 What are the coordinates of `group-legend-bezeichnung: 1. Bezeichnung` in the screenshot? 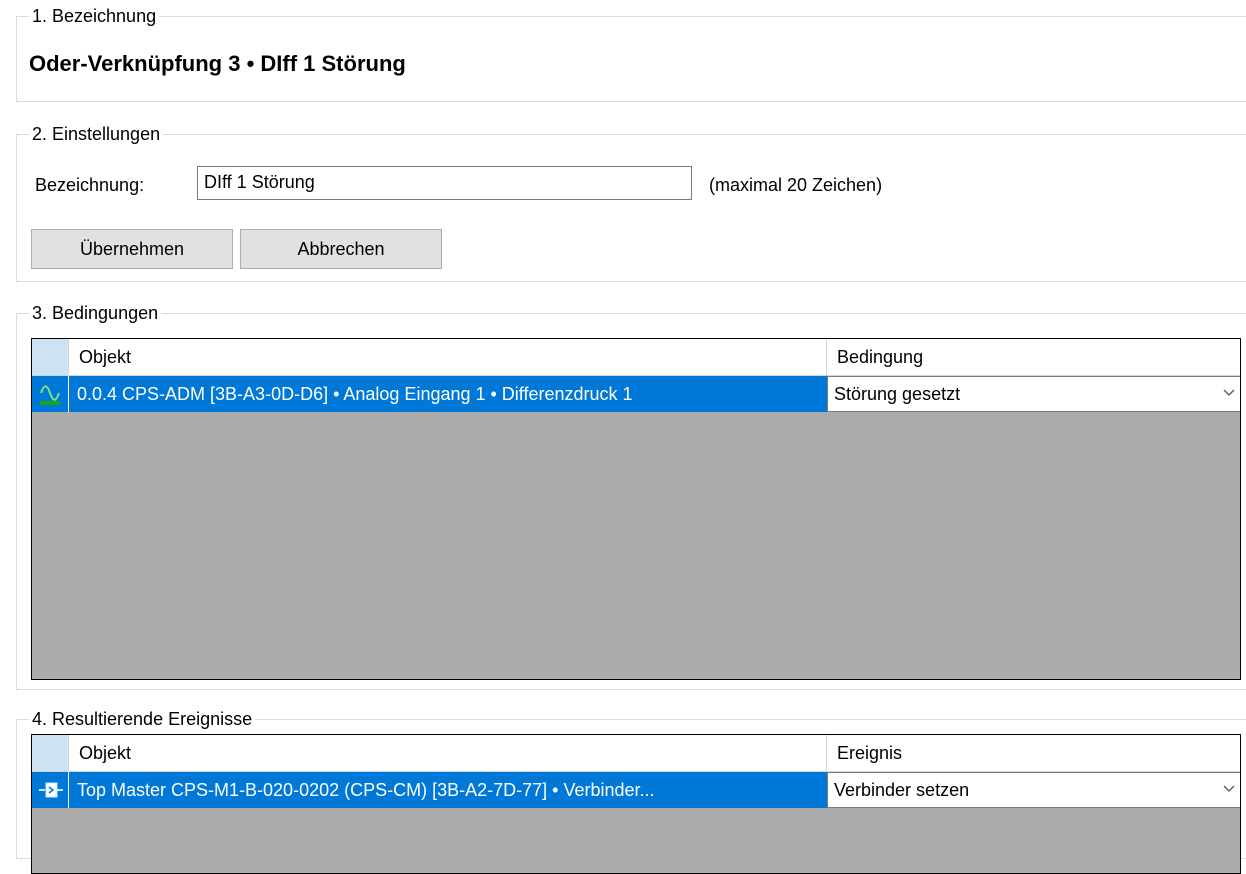 It's located at (94, 16).